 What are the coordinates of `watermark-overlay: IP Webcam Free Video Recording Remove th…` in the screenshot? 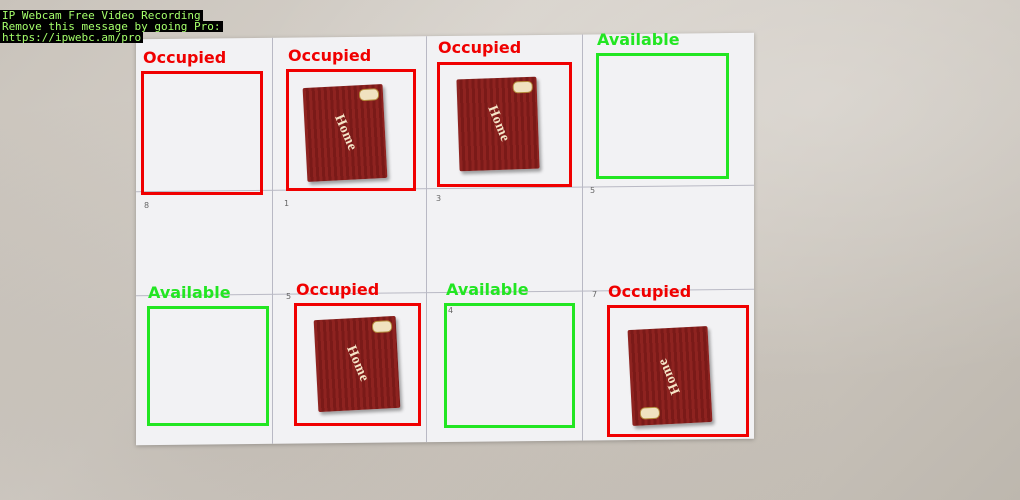 It's located at (111, 26).